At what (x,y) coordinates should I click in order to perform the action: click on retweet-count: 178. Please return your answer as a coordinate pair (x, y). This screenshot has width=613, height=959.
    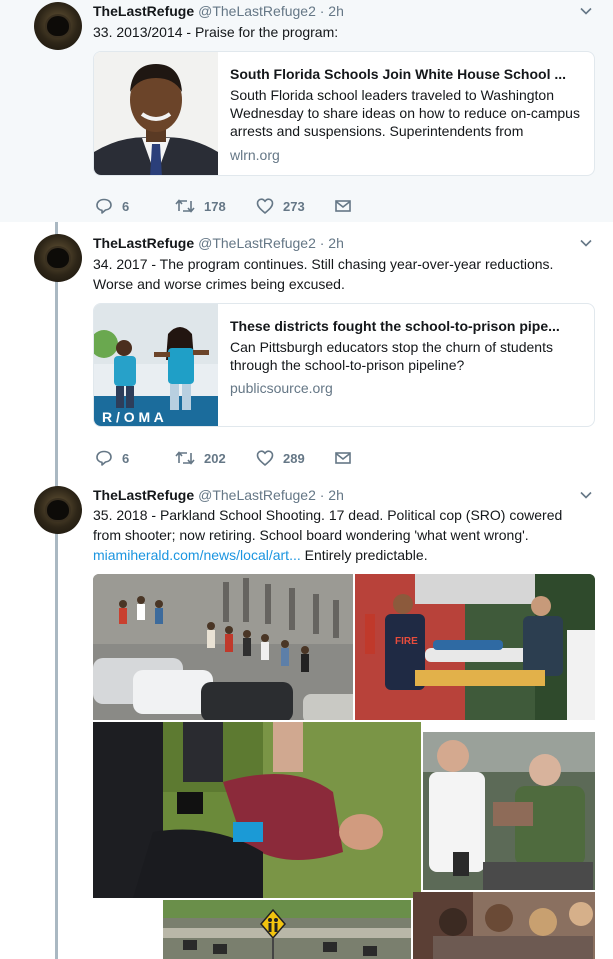
    Looking at the image, I should click on (215, 206).